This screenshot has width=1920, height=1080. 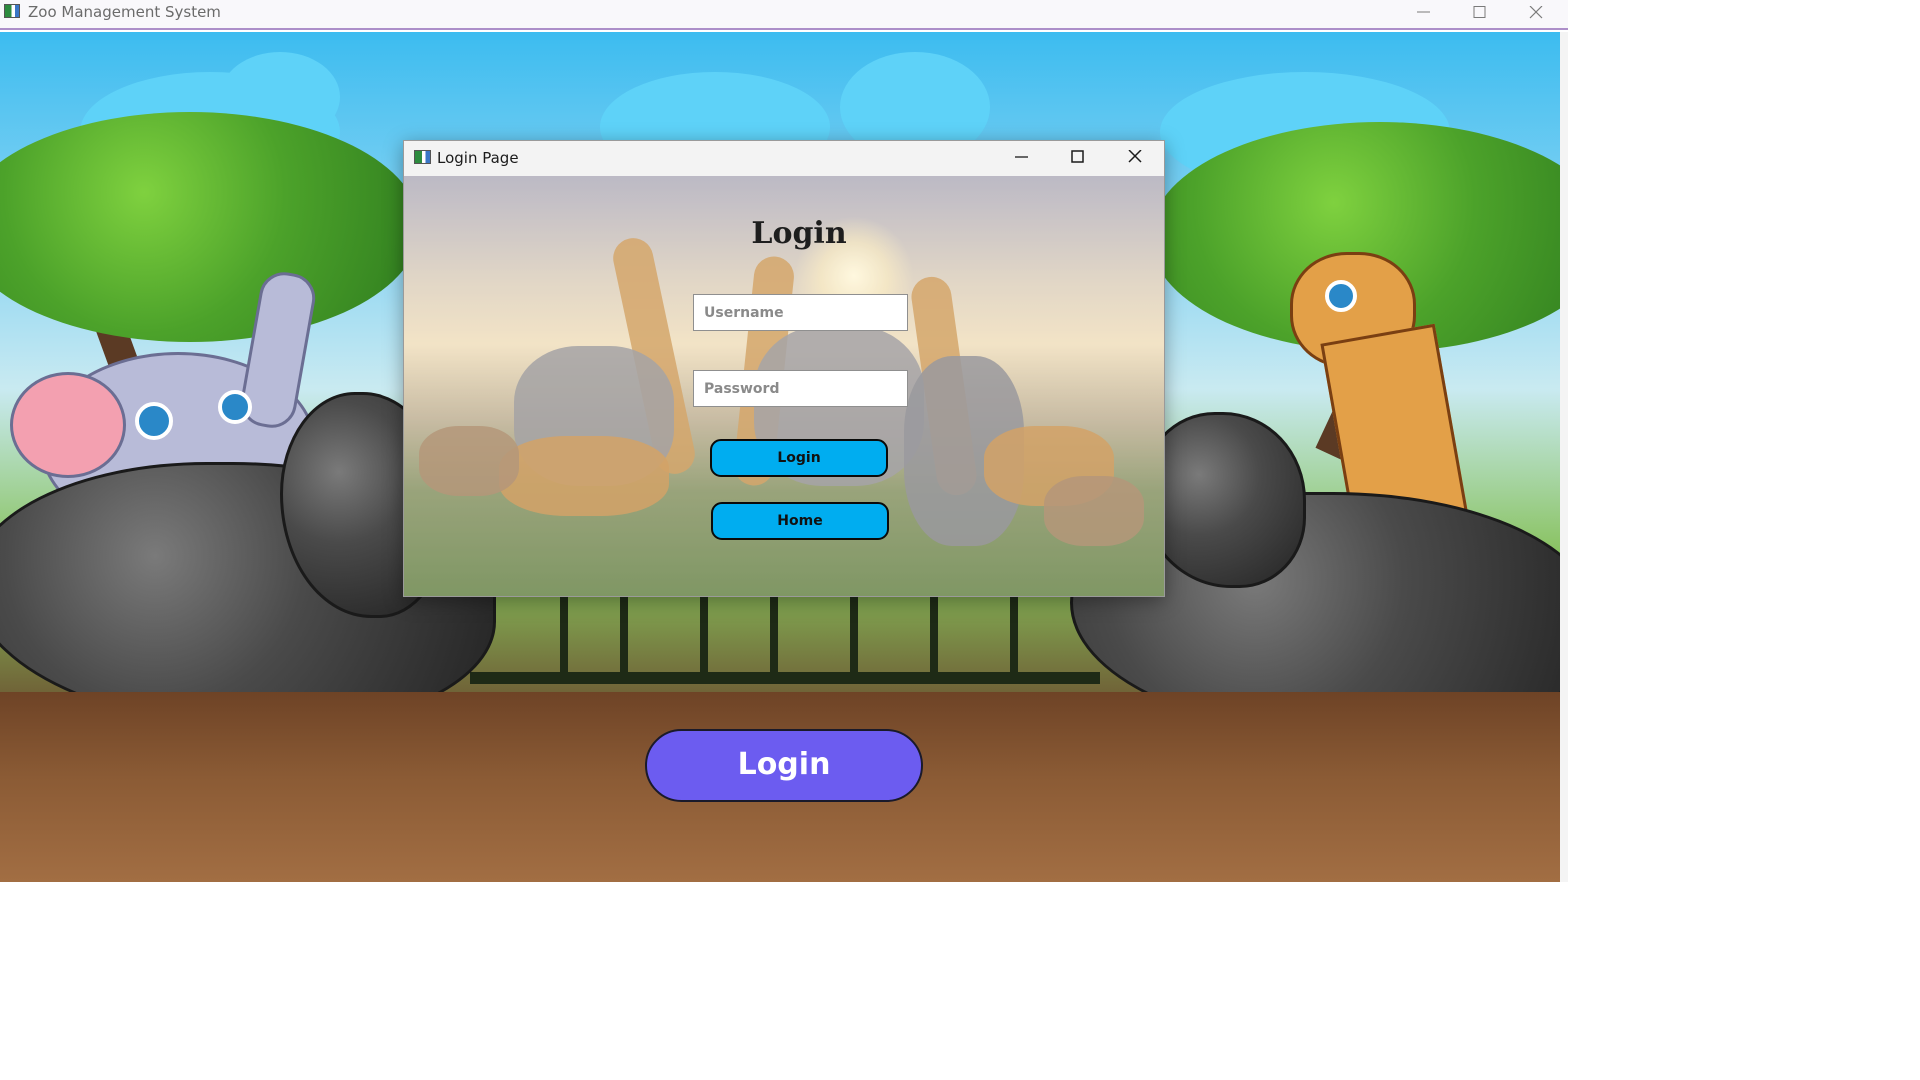 I want to click on close-button, so click(x=1537, y=14).